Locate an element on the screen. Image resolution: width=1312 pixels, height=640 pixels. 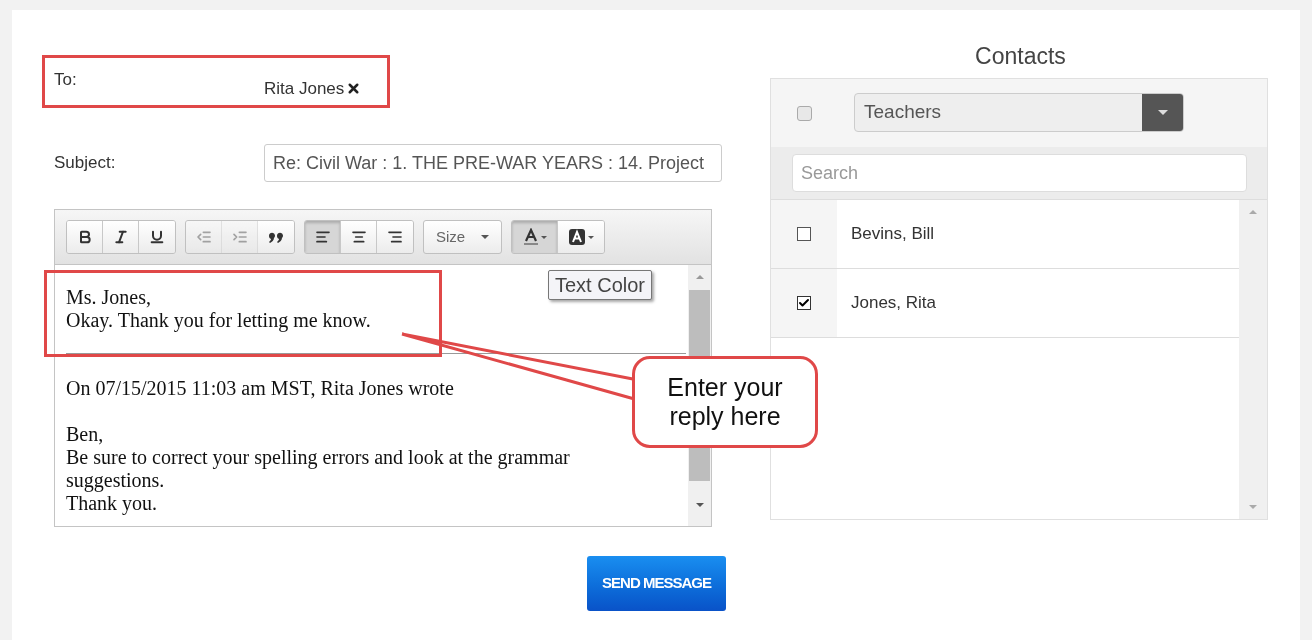
to-label: To: is located at coordinates (66, 80).